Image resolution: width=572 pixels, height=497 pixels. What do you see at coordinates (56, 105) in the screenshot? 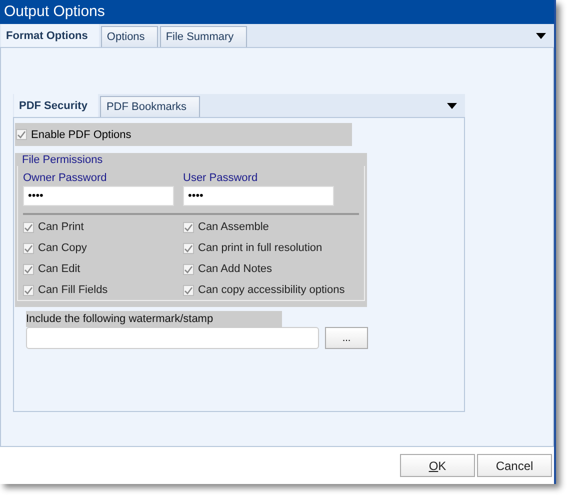
I see `tab: PDF Security` at bounding box center [56, 105].